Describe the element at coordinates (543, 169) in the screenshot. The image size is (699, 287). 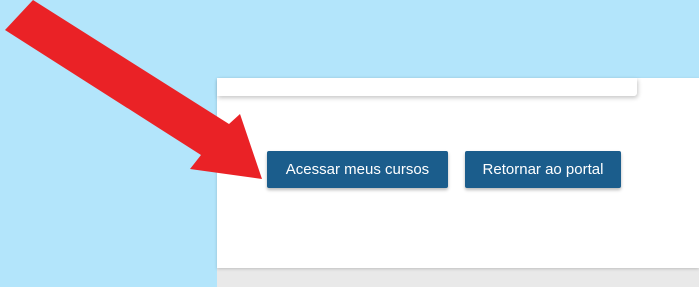
I see `return-to-portal-button: Retornar ao portal` at that location.